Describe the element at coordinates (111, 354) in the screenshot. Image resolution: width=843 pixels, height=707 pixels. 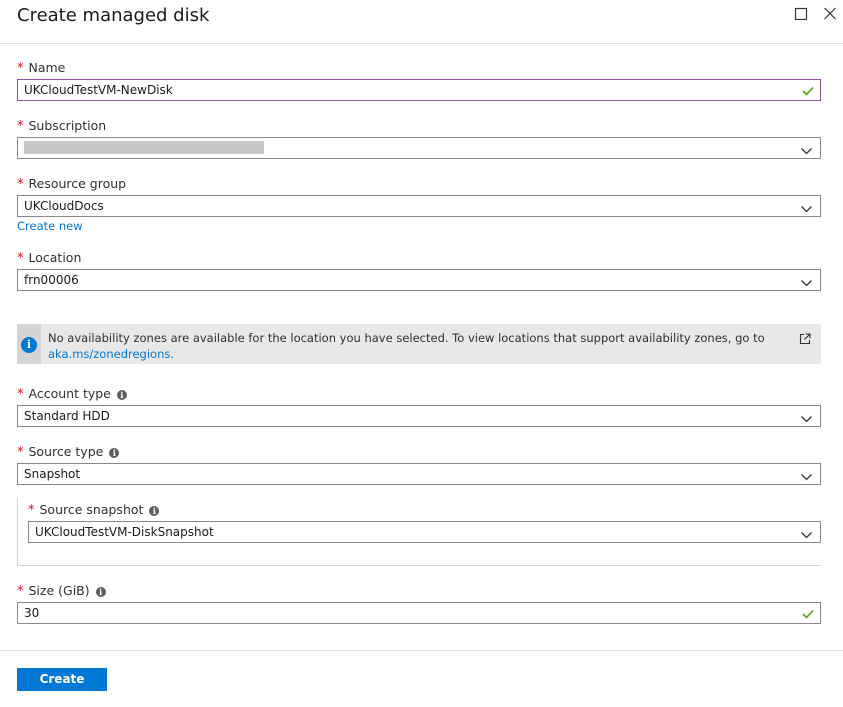
I see `zoned-regions-link: aka.ms/zonedregions.` at that location.